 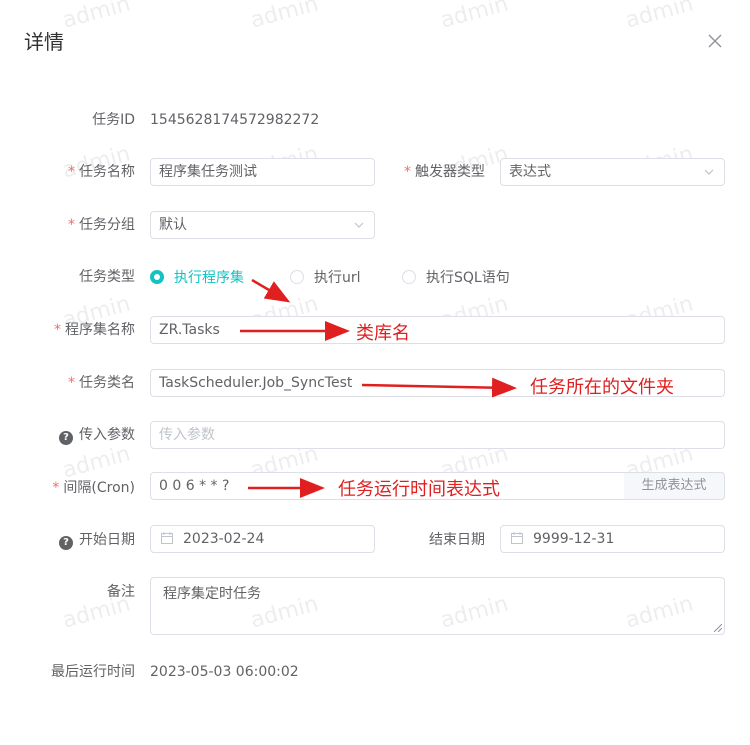 What do you see at coordinates (437, 606) in the screenshot?
I see `remark-textarea: 程序集定时任务` at bounding box center [437, 606].